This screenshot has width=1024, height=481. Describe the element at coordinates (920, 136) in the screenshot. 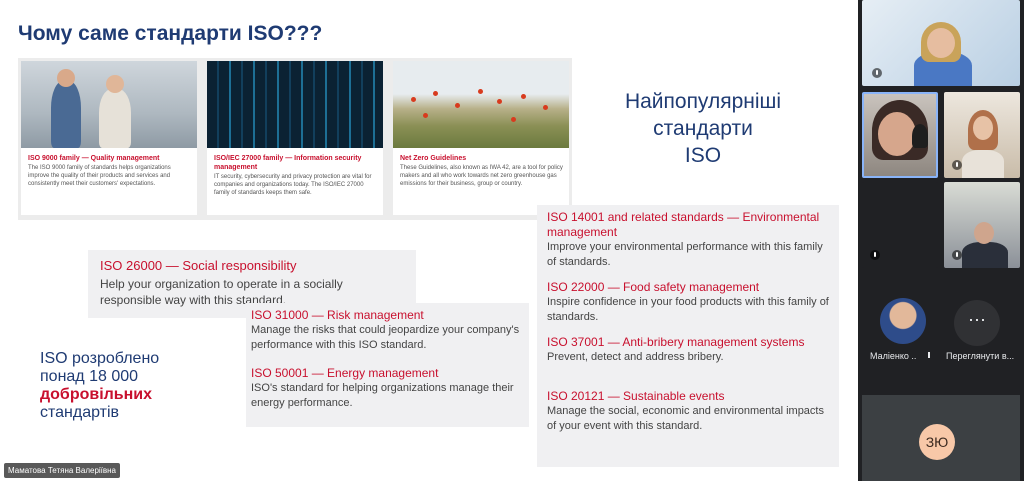

I see `headphones-icon` at that location.